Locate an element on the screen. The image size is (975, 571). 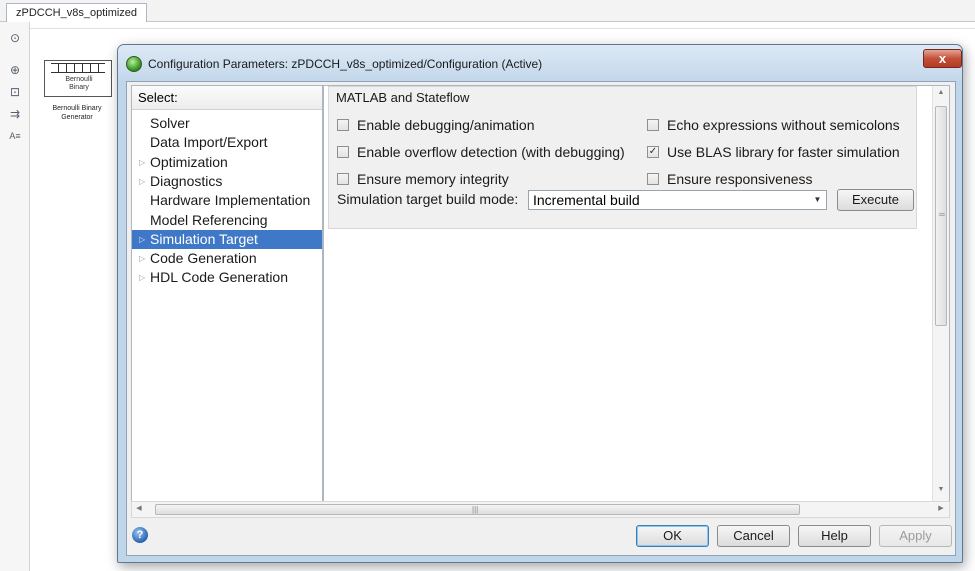
cancel-button: Cancel is located at coordinates (753, 536).